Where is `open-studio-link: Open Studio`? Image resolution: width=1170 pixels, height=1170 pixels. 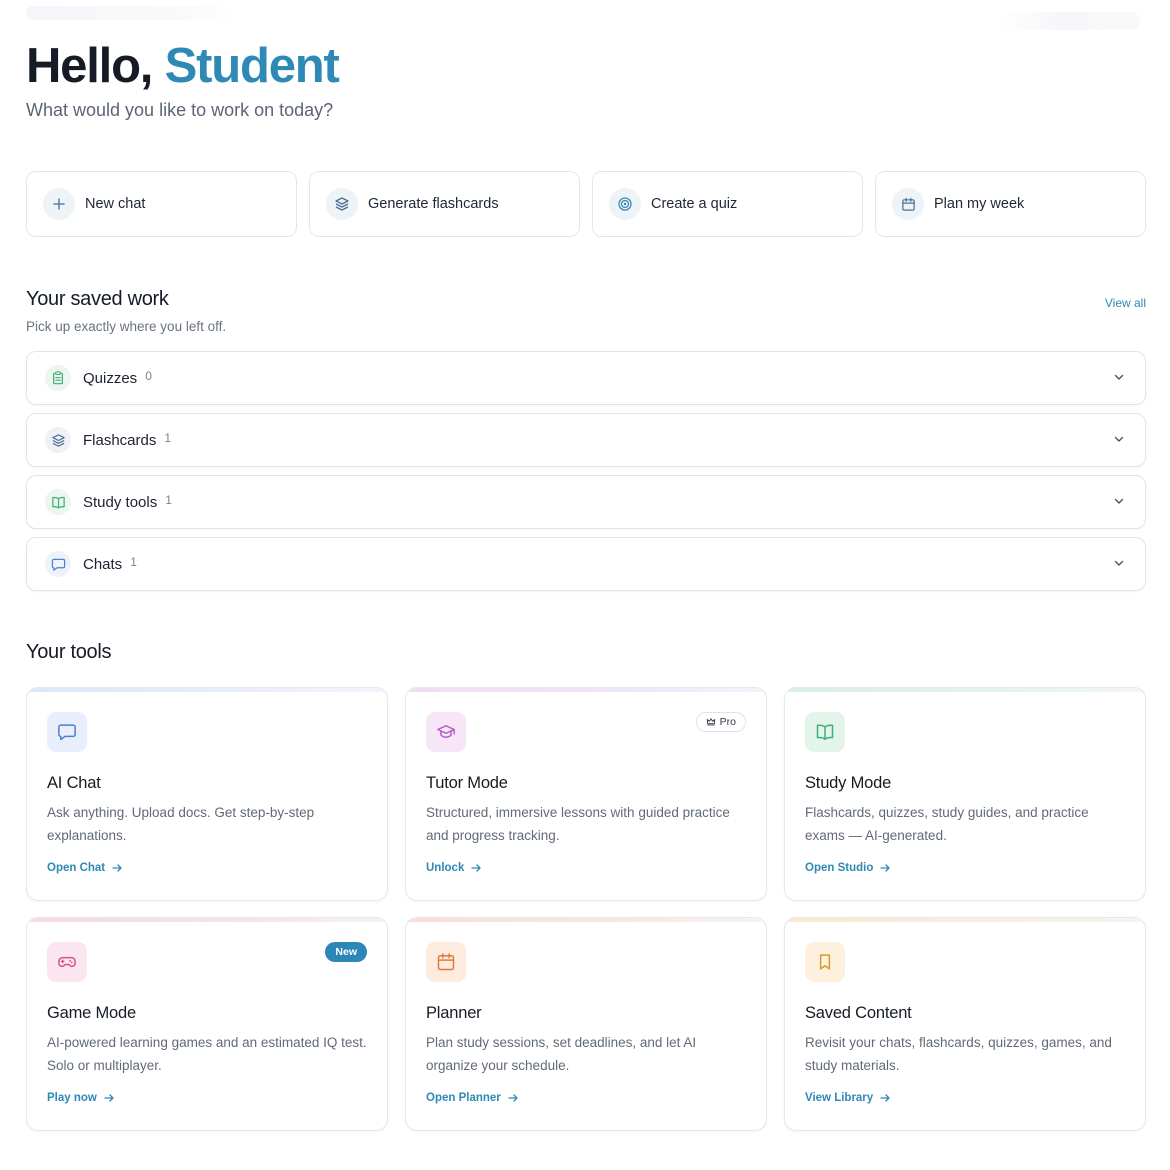
open-studio-link: Open Studio is located at coordinates (848, 868).